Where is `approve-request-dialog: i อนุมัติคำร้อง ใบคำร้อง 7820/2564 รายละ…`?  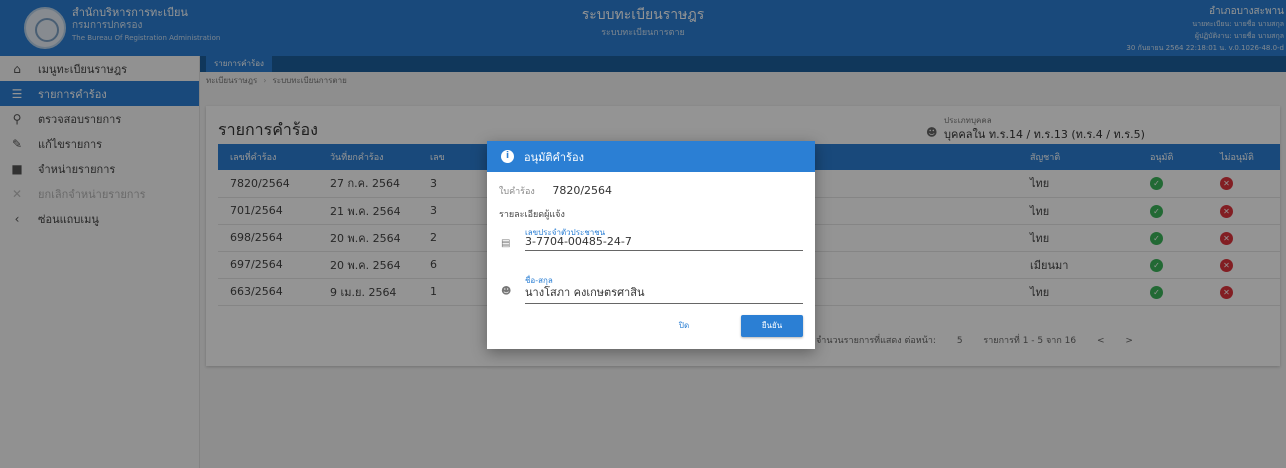
approve-request-dialog: i อนุมัติคำร้อง ใบคำร้อง 7820/2564 รายละ… is located at coordinates (651, 245).